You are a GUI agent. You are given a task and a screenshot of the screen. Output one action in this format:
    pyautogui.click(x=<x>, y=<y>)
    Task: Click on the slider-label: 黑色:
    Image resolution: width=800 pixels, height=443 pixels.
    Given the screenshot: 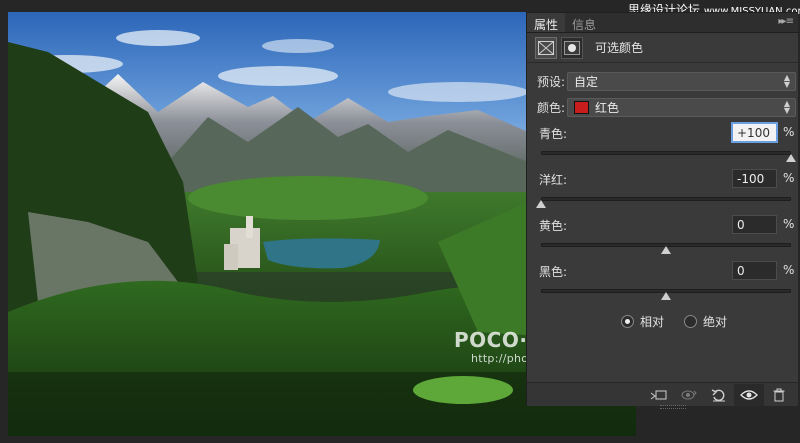 What is the action you would take?
    pyautogui.click(x=553, y=272)
    